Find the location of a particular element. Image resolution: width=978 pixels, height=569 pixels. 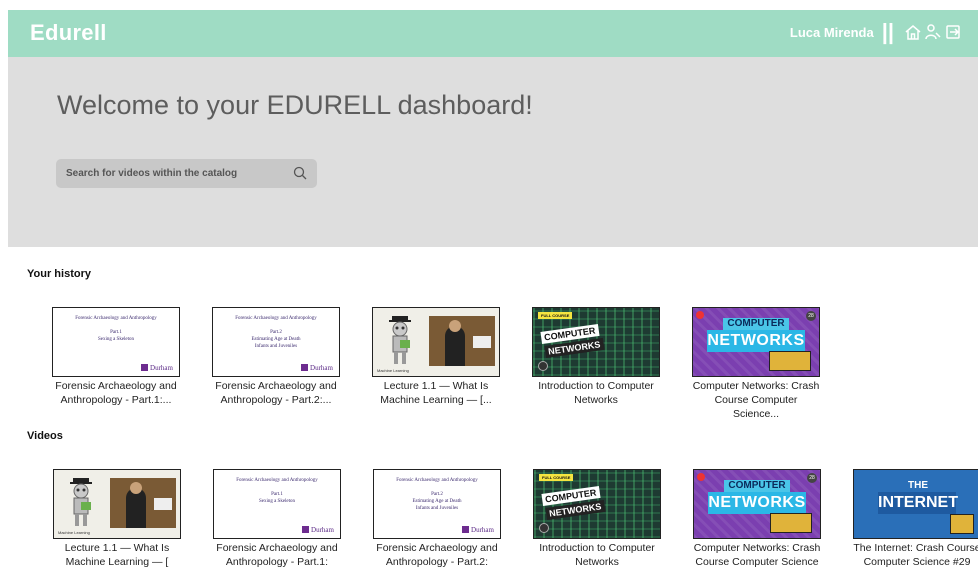

brand-logo: Edurell is located at coordinates (68, 33).